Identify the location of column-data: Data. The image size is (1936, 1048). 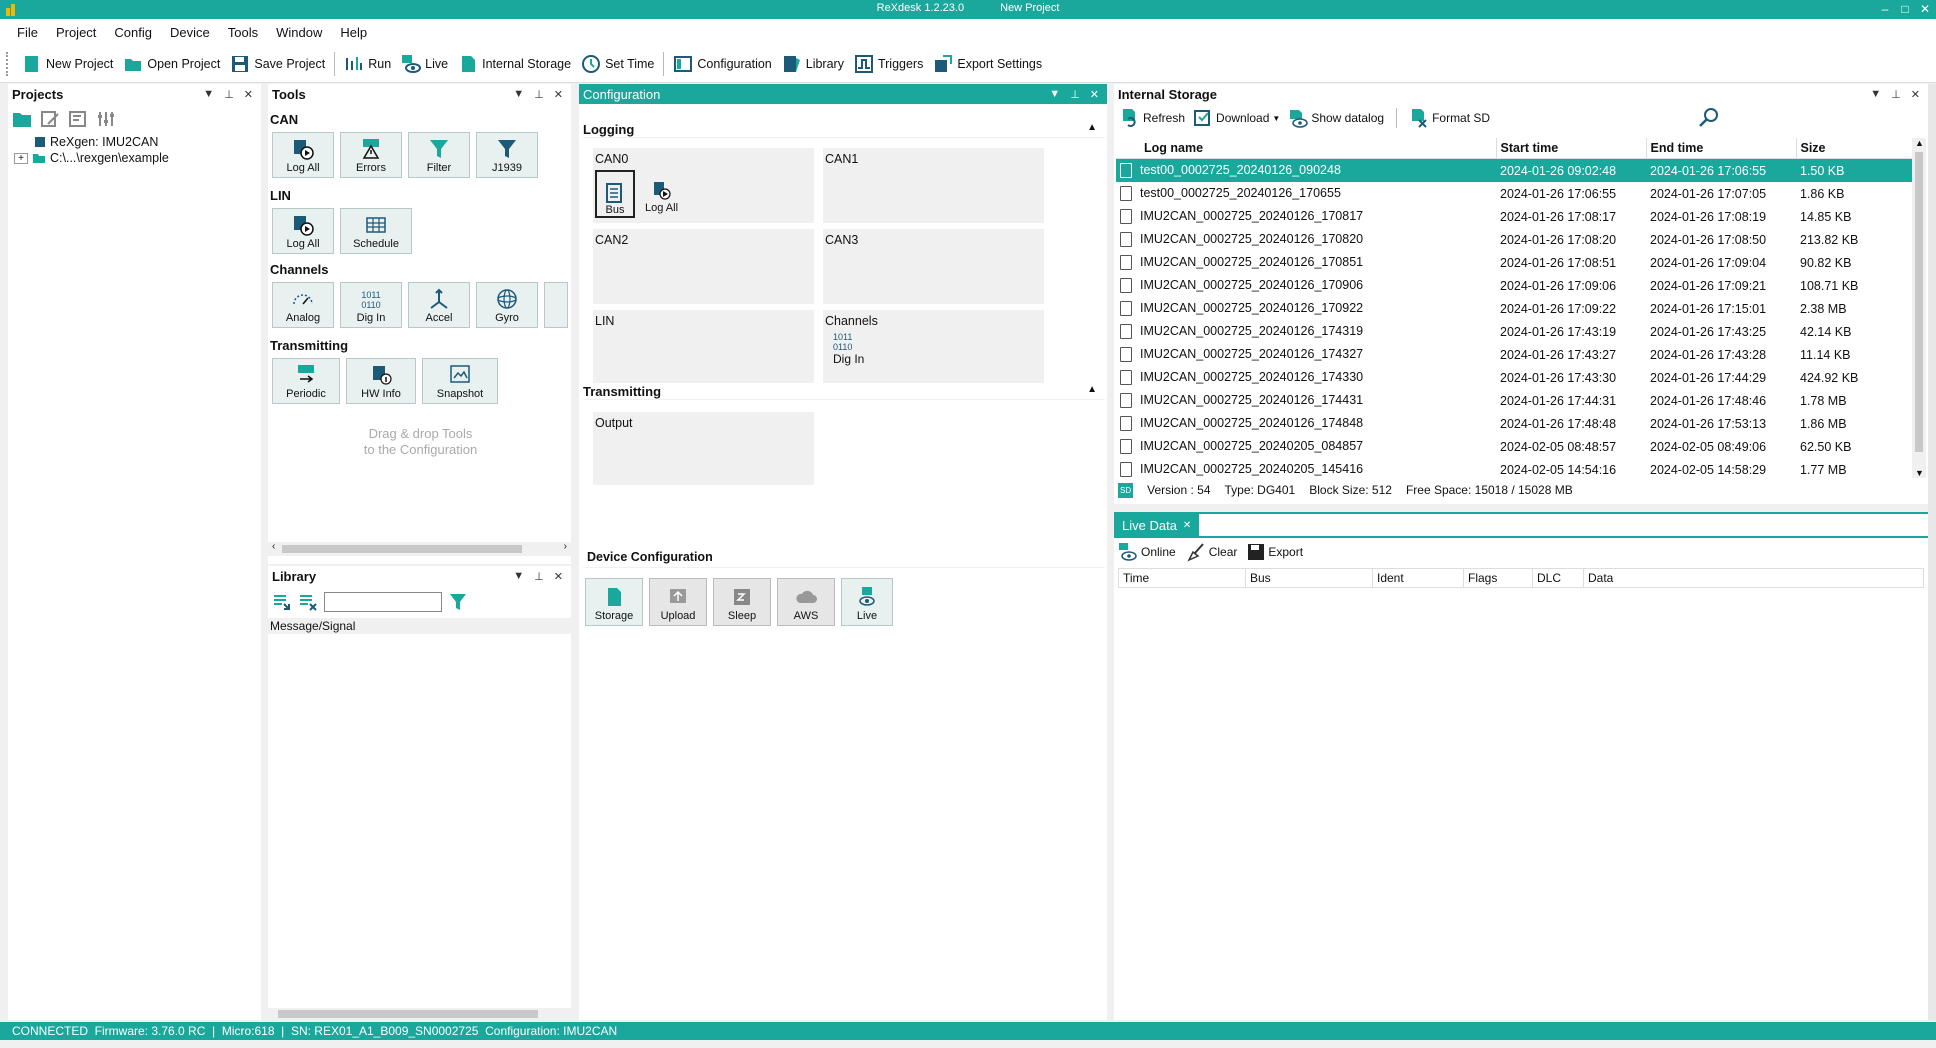
(1753, 578).